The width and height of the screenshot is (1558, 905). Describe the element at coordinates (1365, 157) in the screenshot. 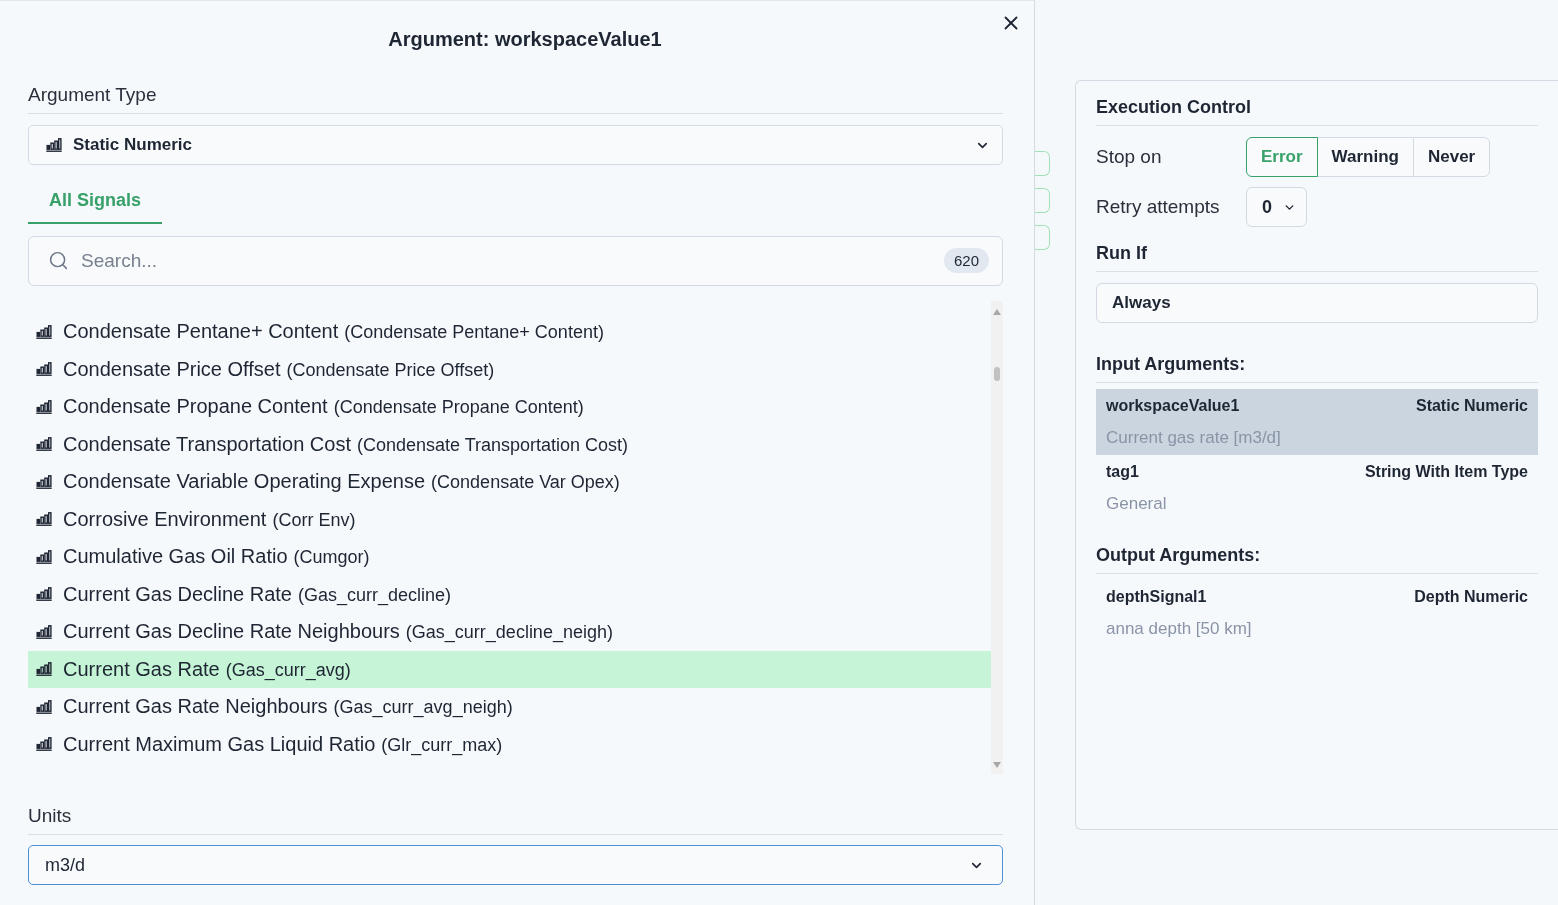

I see `segment-button: Warning` at that location.